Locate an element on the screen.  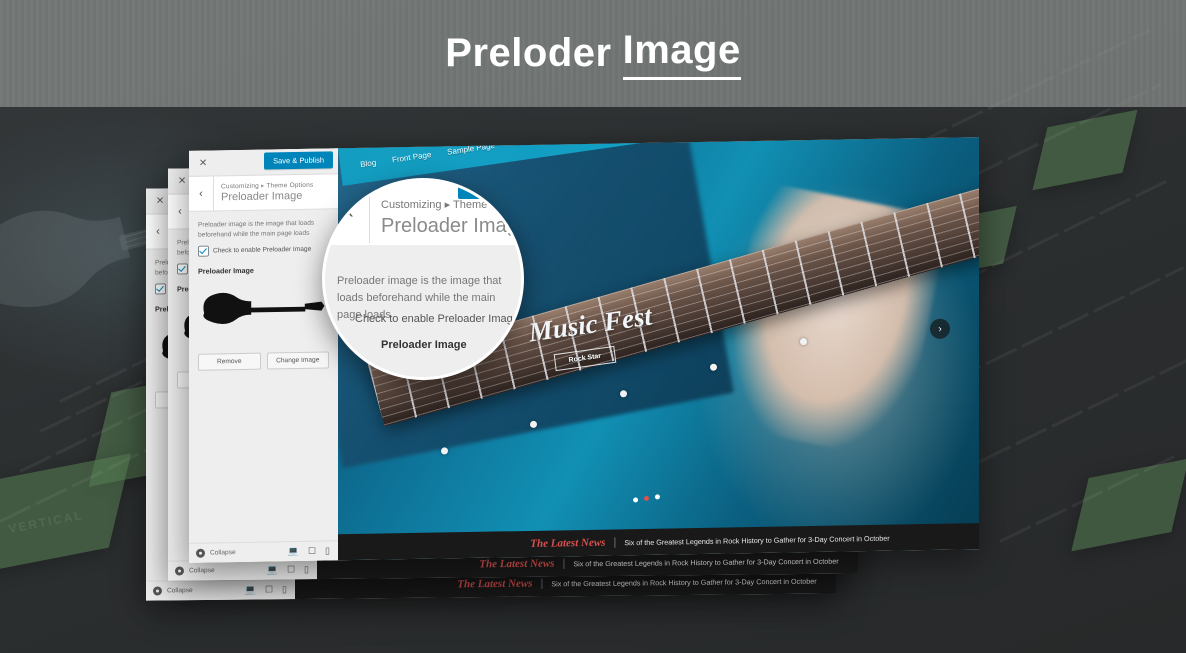
save-publish-button: Save & Publish is located at coordinates (298, 160).